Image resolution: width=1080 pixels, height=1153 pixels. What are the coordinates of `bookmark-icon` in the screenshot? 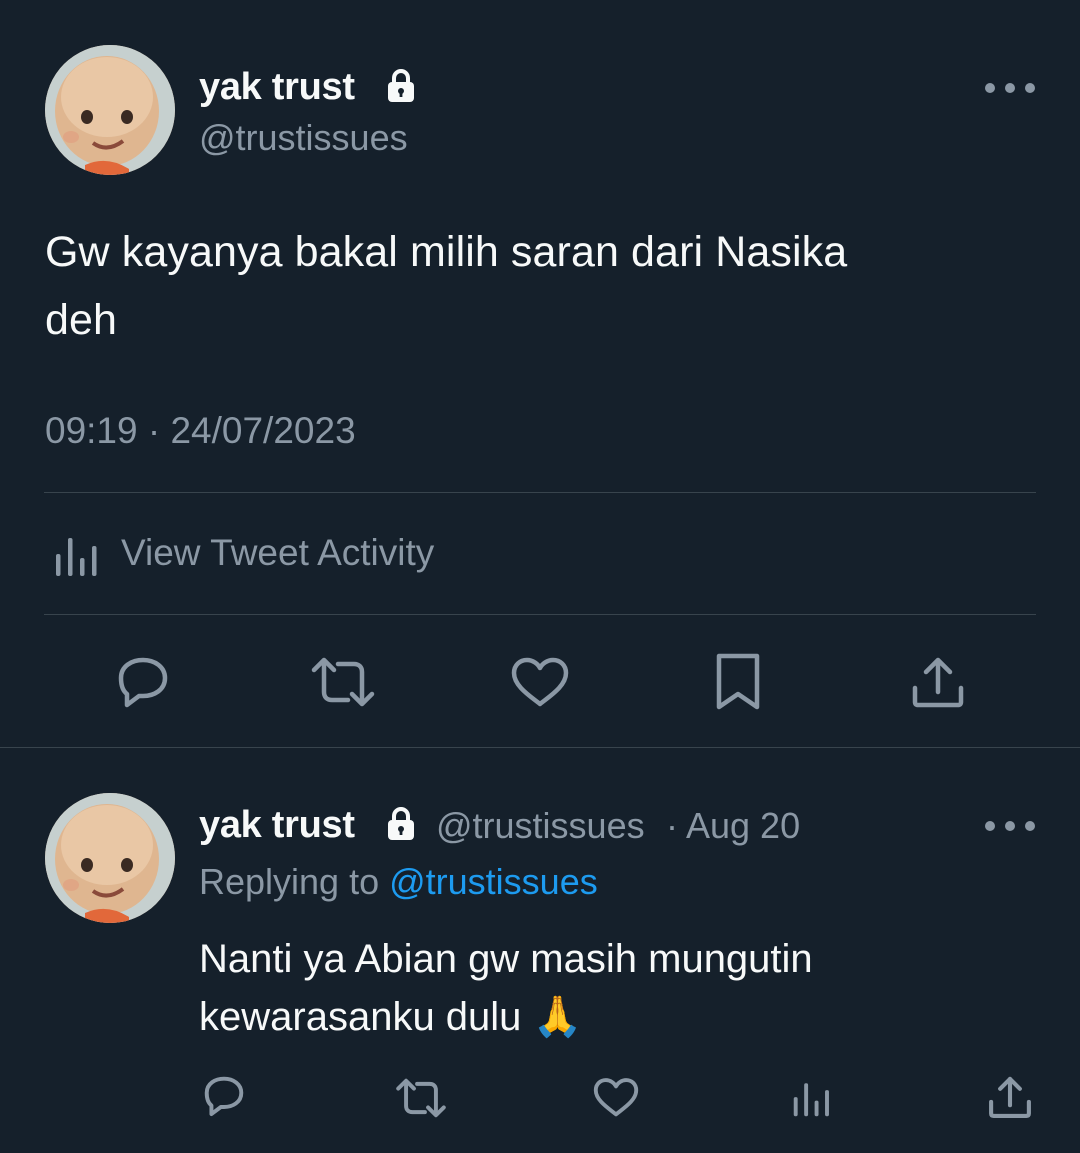 It's located at (738, 682).